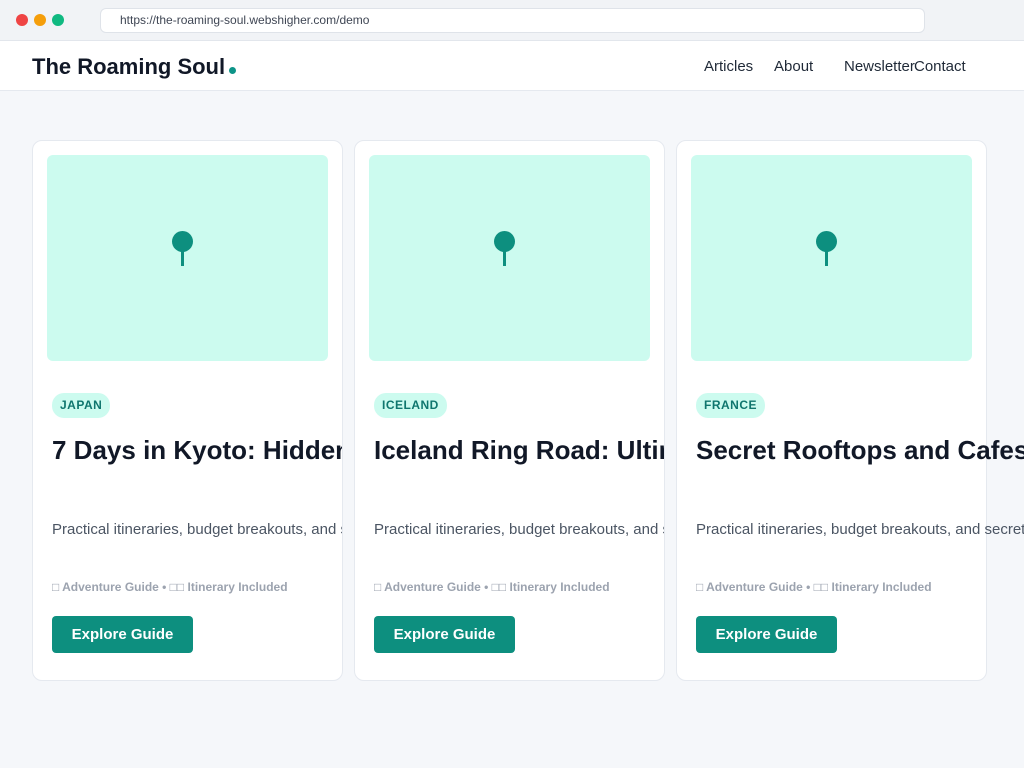 The image size is (1024, 768). What do you see at coordinates (129, 66) in the screenshot?
I see `brand-name: The Roaming Soul` at bounding box center [129, 66].